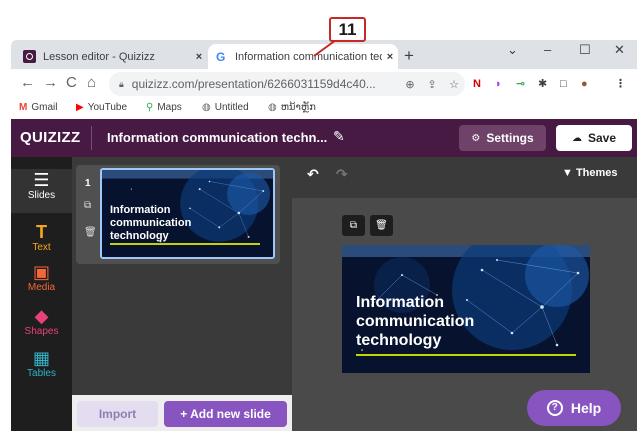 This screenshot has width=637, height=431. I want to click on gmail-icon: M, so click(23, 107).